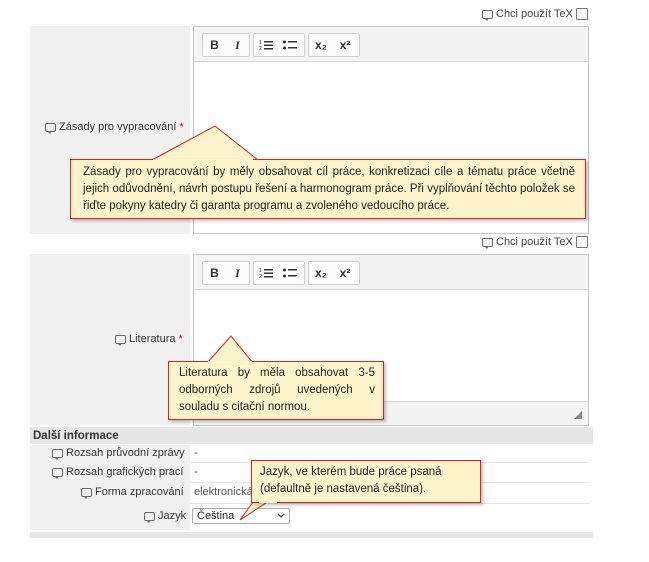  Describe the element at coordinates (165, 516) in the screenshot. I see `row-label-jazyk: Jazyk` at that location.